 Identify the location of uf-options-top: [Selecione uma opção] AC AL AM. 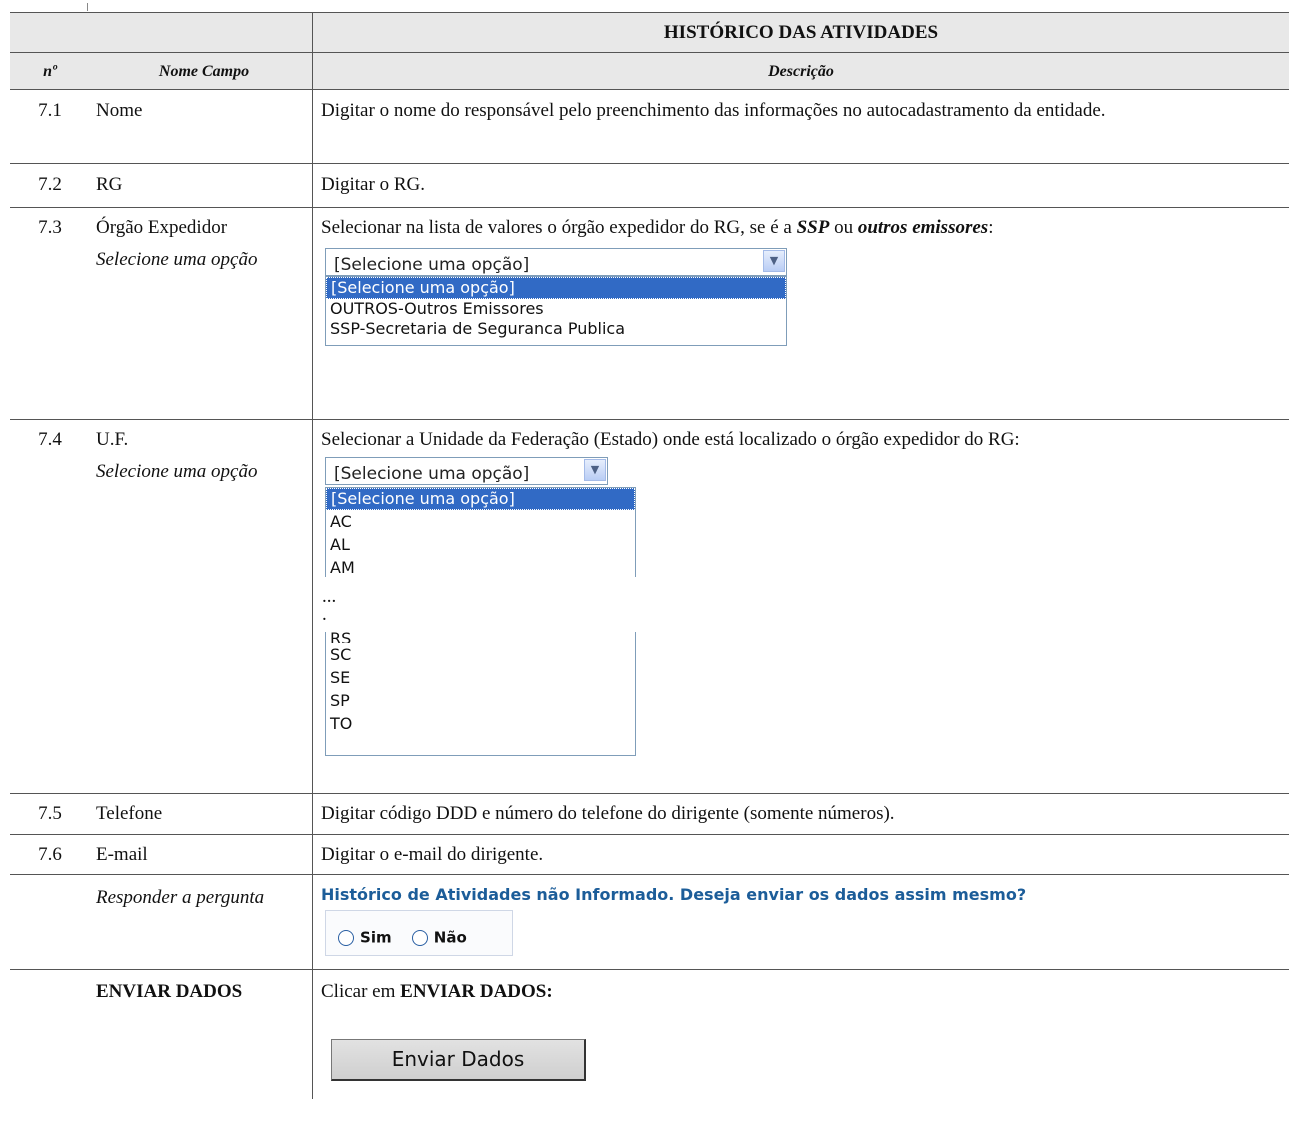
(480, 532).